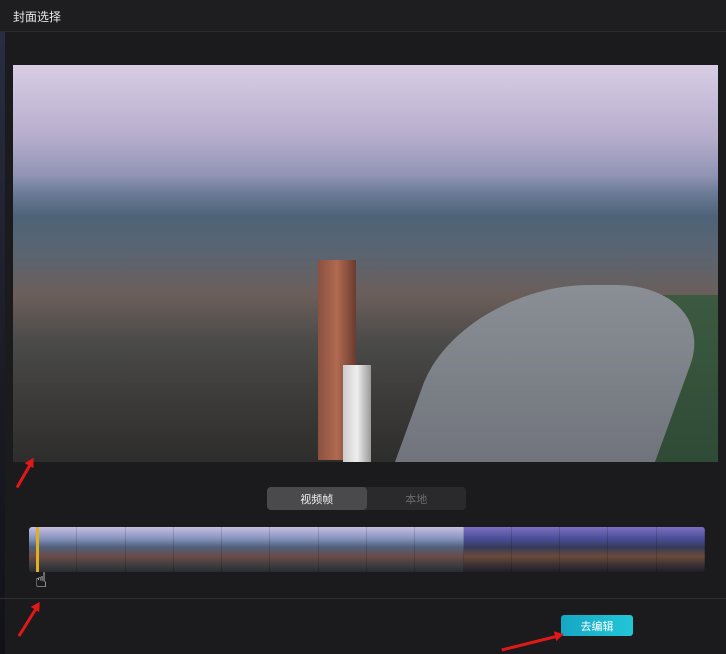  What do you see at coordinates (37, 17) in the screenshot?
I see `dialog-title: 封面选择` at bounding box center [37, 17].